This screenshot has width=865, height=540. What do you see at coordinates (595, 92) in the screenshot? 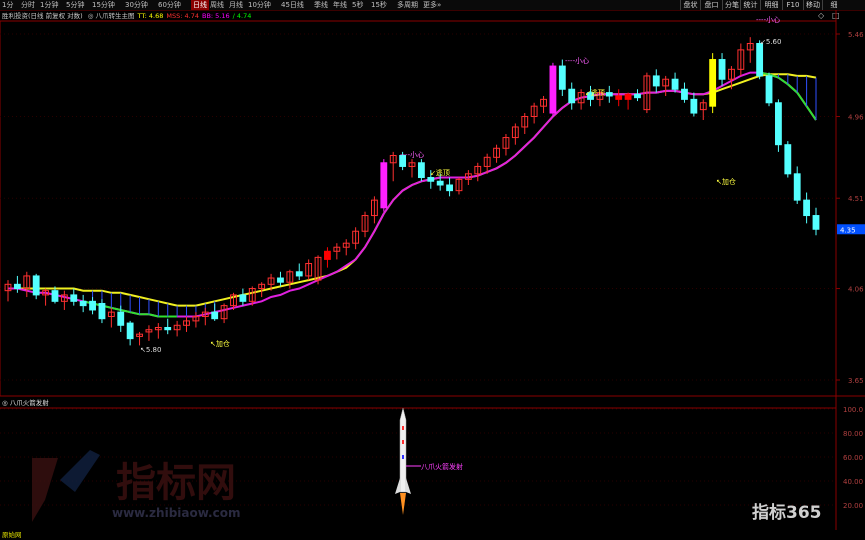
I see `escape-signal-right: ↙逃顶` at bounding box center [595, 92].